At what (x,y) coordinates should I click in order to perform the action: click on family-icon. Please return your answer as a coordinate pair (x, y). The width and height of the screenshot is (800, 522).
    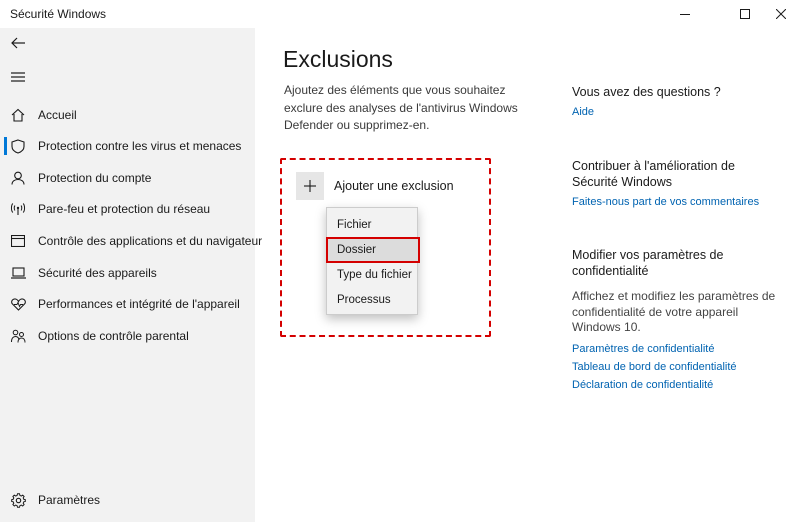
    Looking at the image, I should click on (18, 336).